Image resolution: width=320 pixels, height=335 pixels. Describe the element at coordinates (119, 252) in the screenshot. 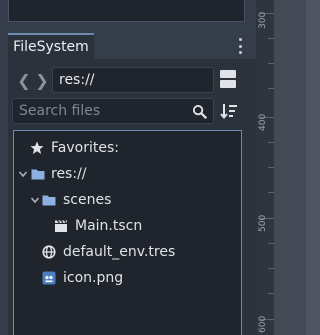

I see `tree-item-label: default_env.tres` at that location.